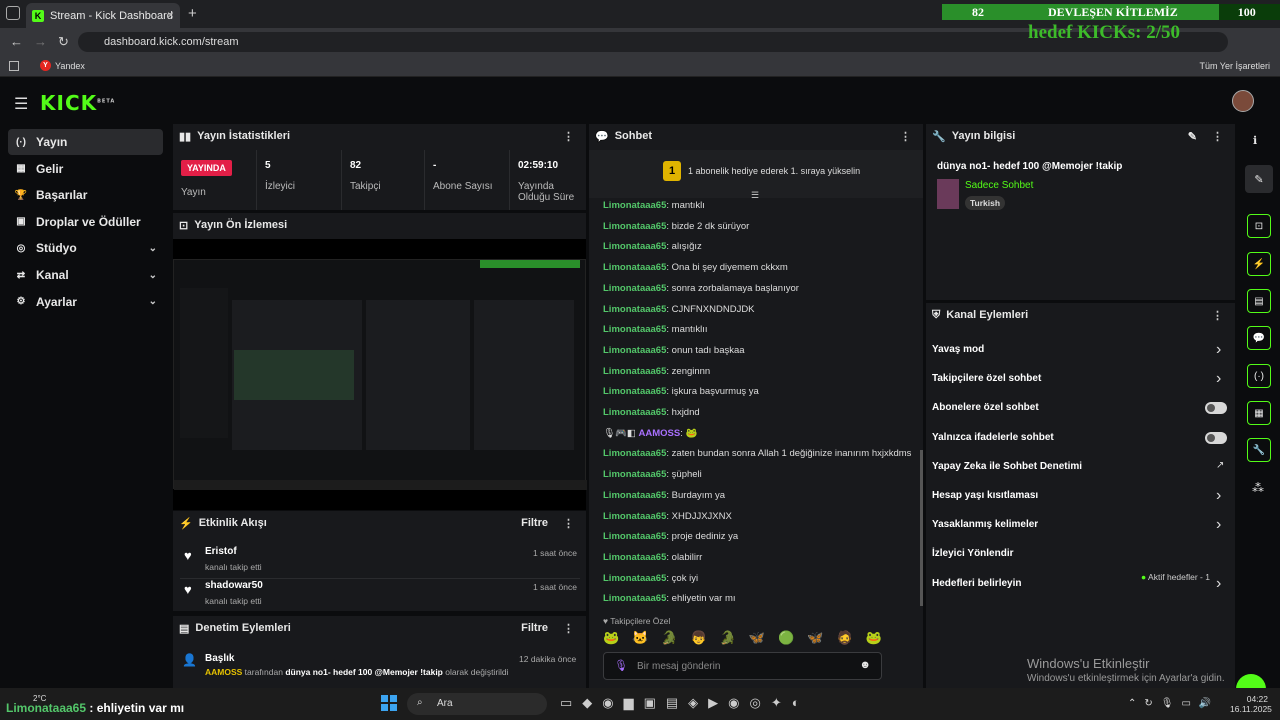 This screenshot has width=1280, height=720. I want to click on chat-message: Limonataaa65: mantıklı, so click(654, 205).